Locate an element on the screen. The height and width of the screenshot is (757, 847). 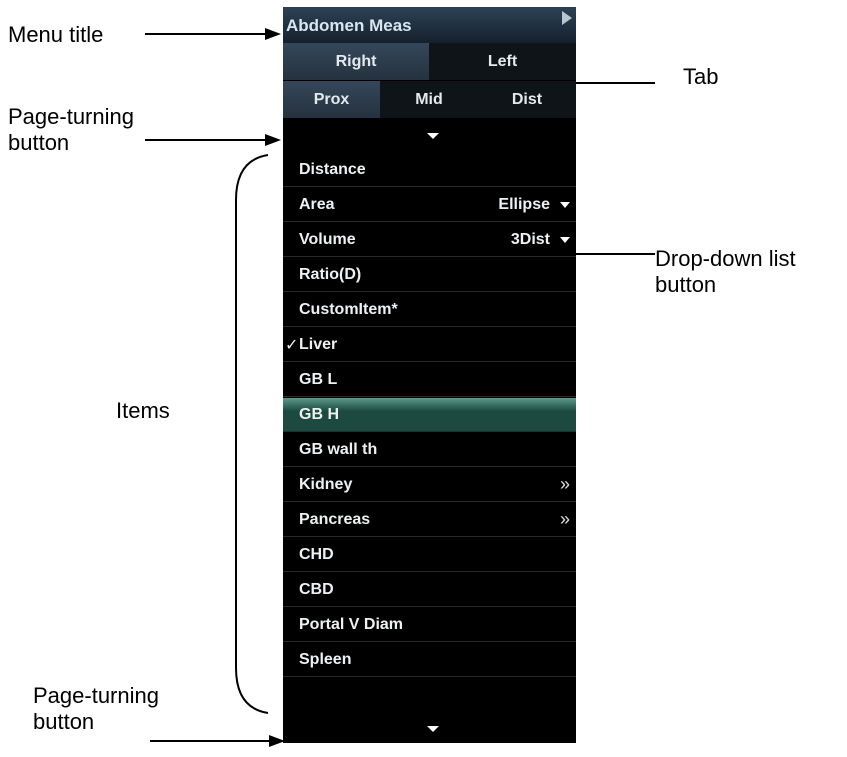
page-turning-top-arrowhead is located at coordinates (273, 140).